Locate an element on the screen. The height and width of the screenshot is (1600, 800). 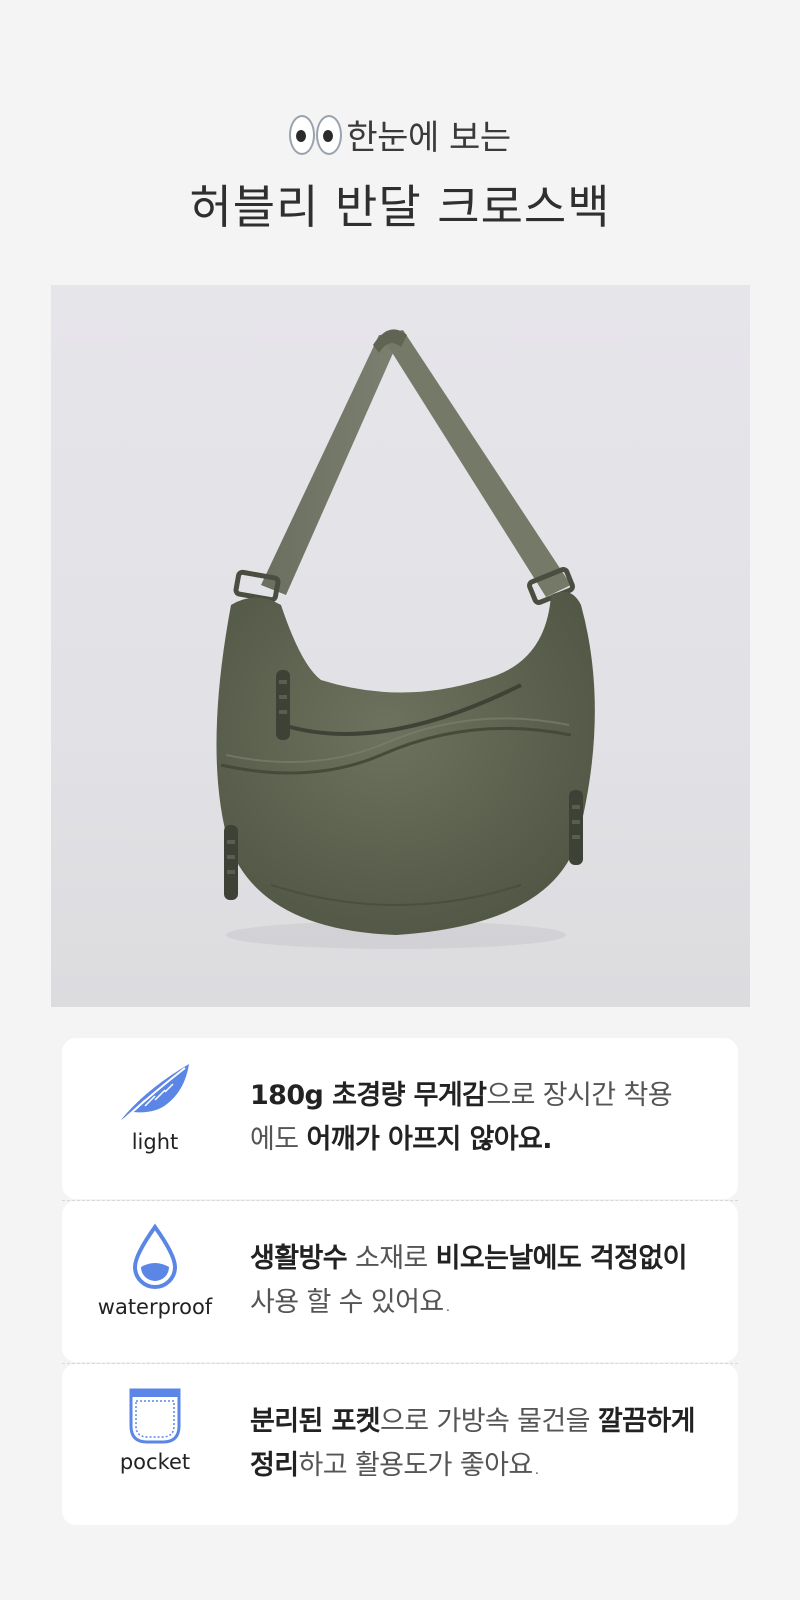
feature-line-1: 생활방수 소재로 비오는날에도 걱정없이 is located at coordinates (485, 1259).